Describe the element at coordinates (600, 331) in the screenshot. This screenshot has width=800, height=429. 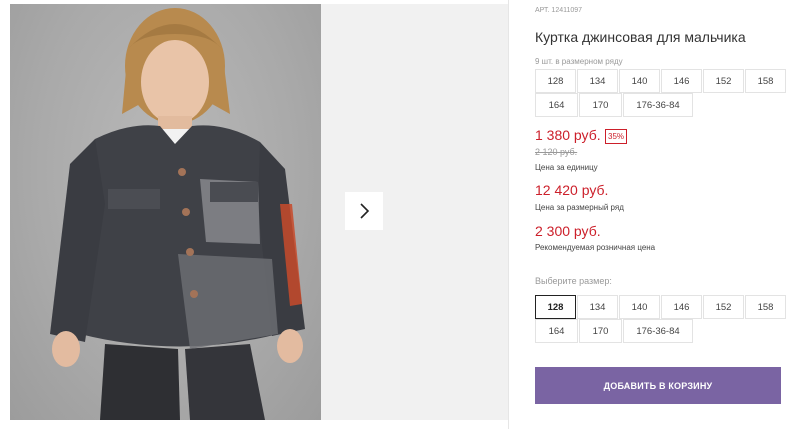
I see `size-option: 170` at that location.